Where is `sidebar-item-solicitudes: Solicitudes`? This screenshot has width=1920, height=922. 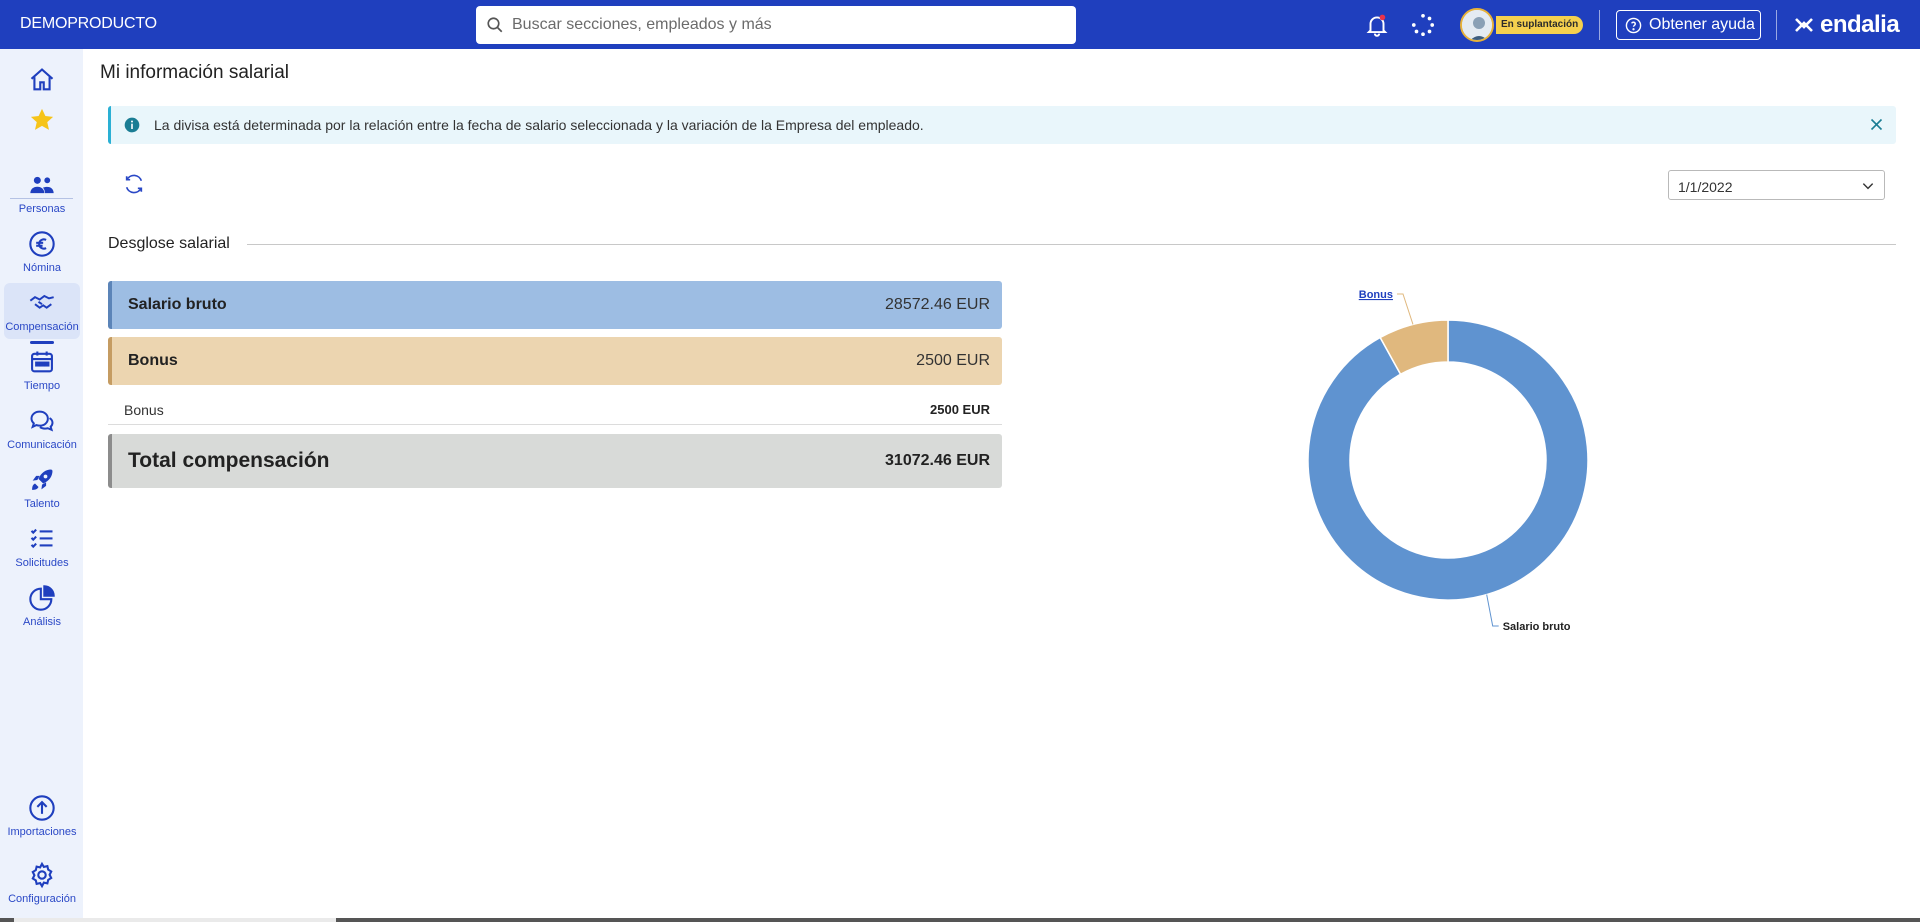
sidebar-item-solicitudes: Solicitudes is located at coordinates (42, 547).